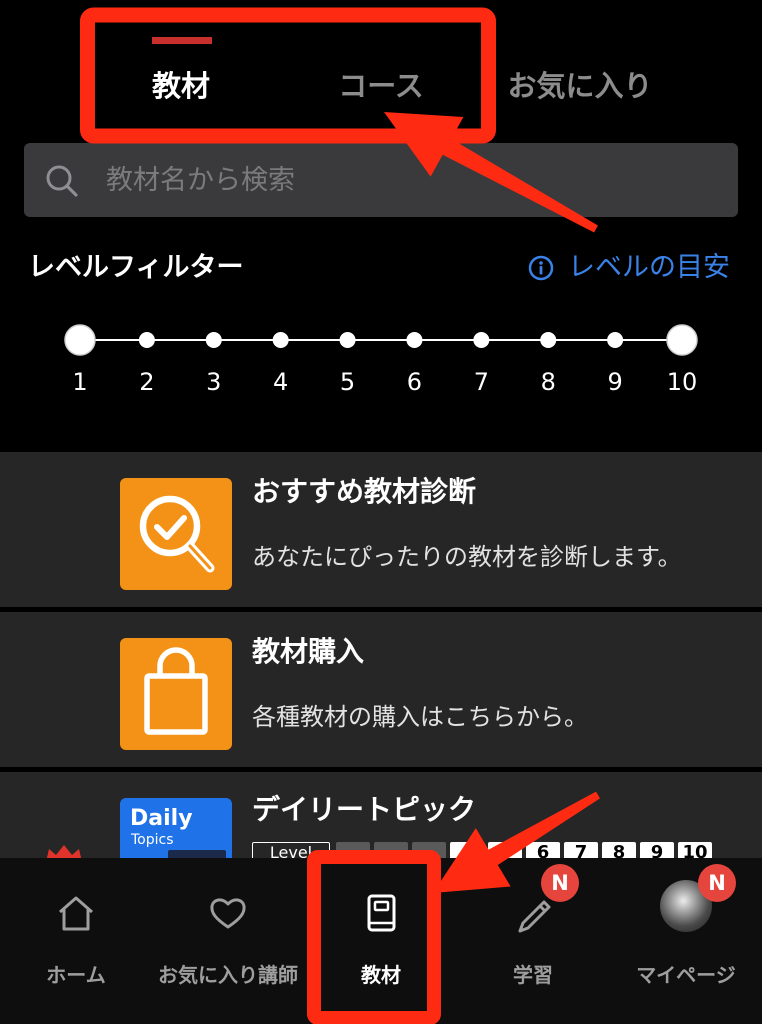  What do you see at coordinates (181, 86) in the screenshot?
I see `tab-materials: 教材` at bounding box center [181, 86].